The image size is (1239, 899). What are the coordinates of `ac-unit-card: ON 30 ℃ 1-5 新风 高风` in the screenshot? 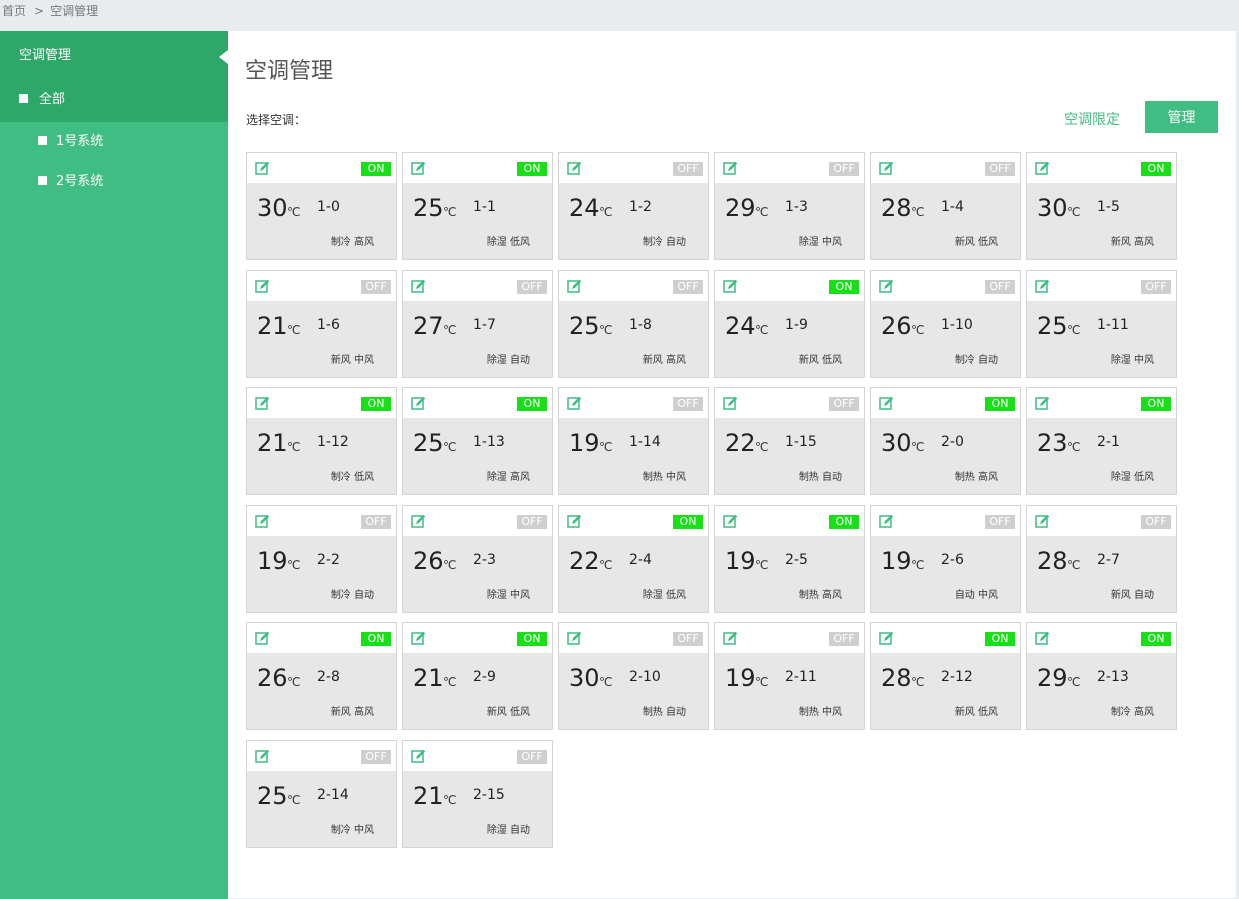 It's located at (1101, 206).